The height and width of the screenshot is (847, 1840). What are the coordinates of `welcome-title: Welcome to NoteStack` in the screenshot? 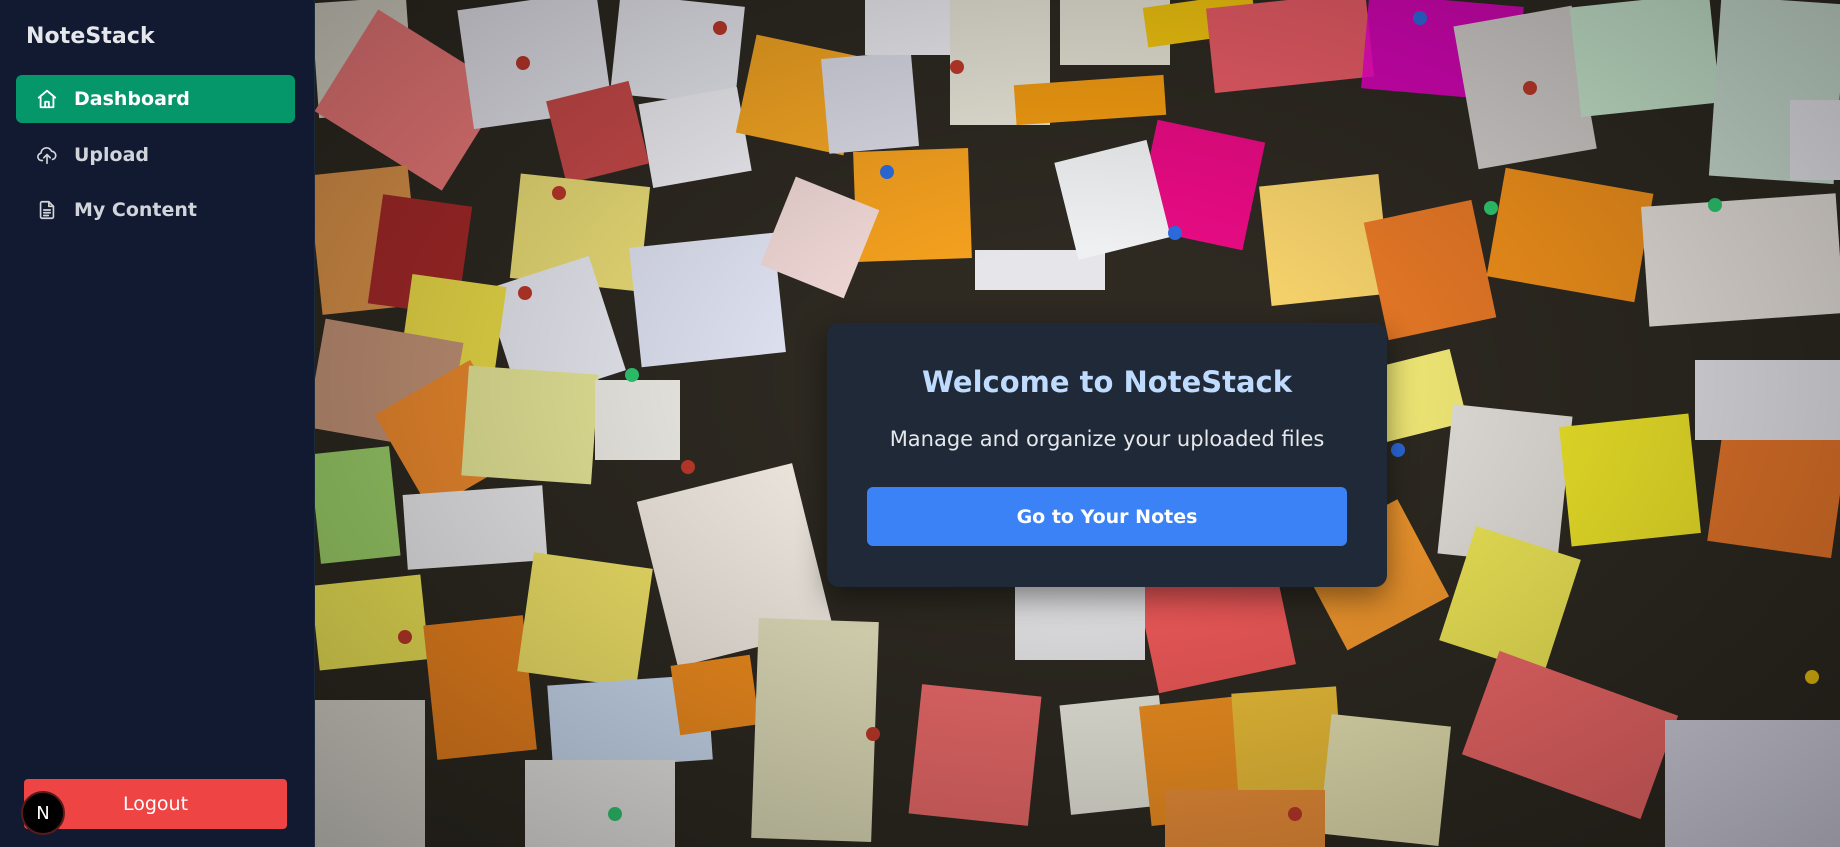 It's located at (1107, 382).